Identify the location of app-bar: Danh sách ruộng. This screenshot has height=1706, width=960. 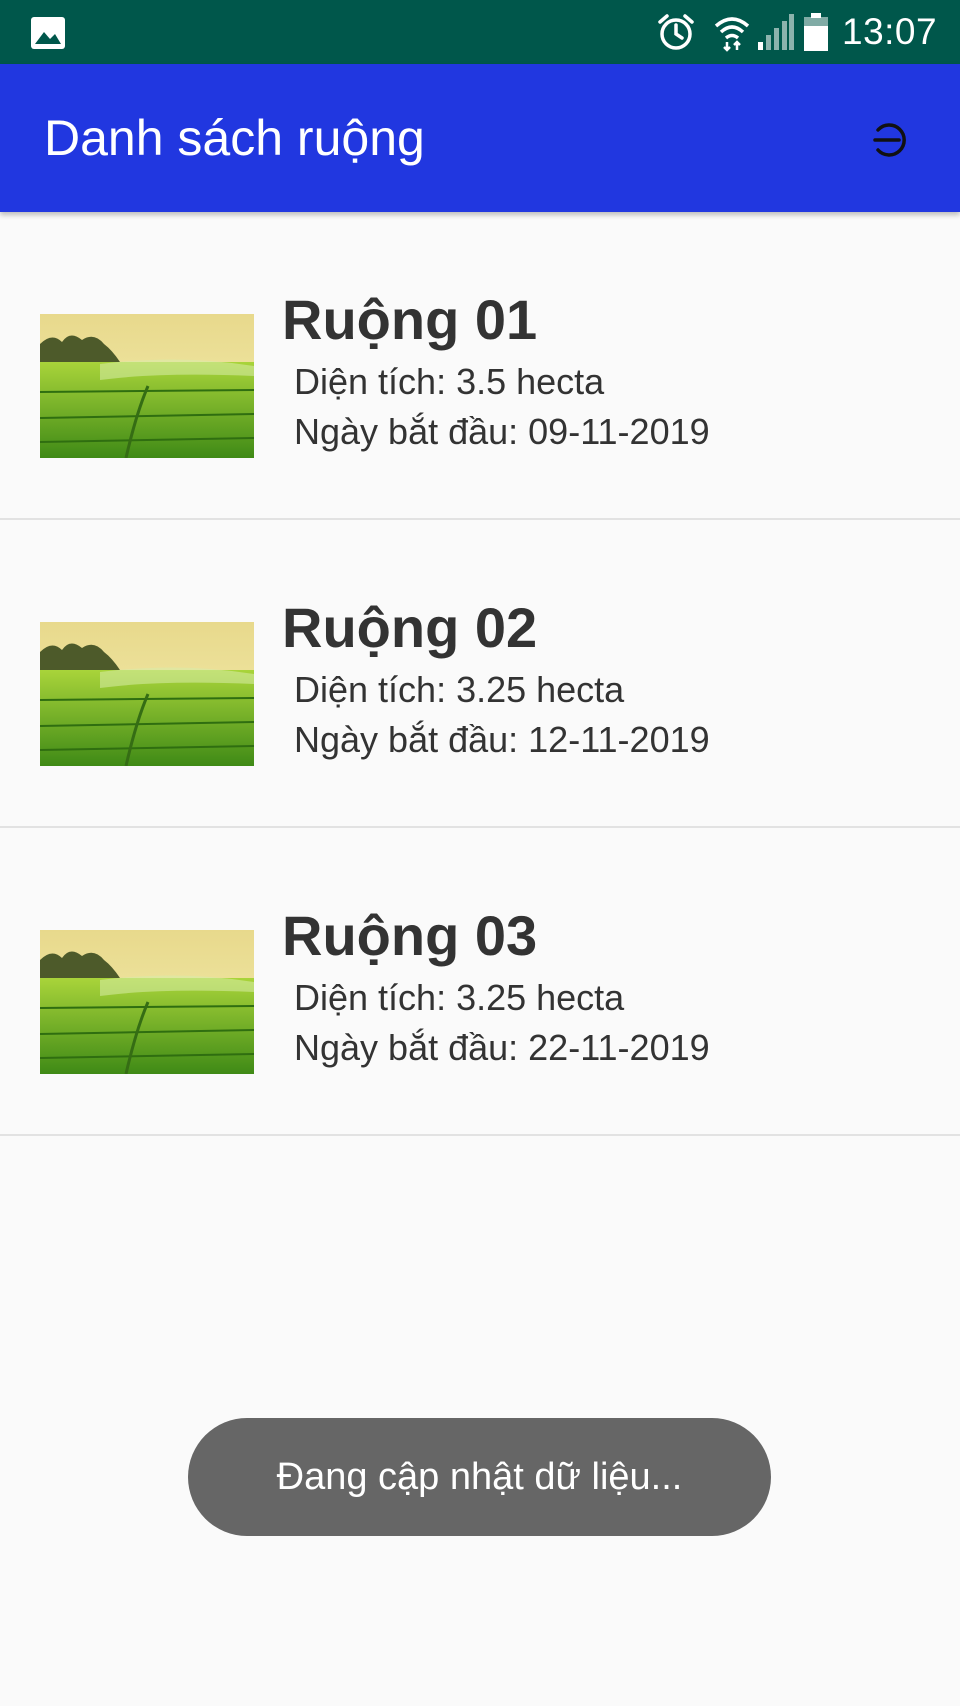
(480, 138).